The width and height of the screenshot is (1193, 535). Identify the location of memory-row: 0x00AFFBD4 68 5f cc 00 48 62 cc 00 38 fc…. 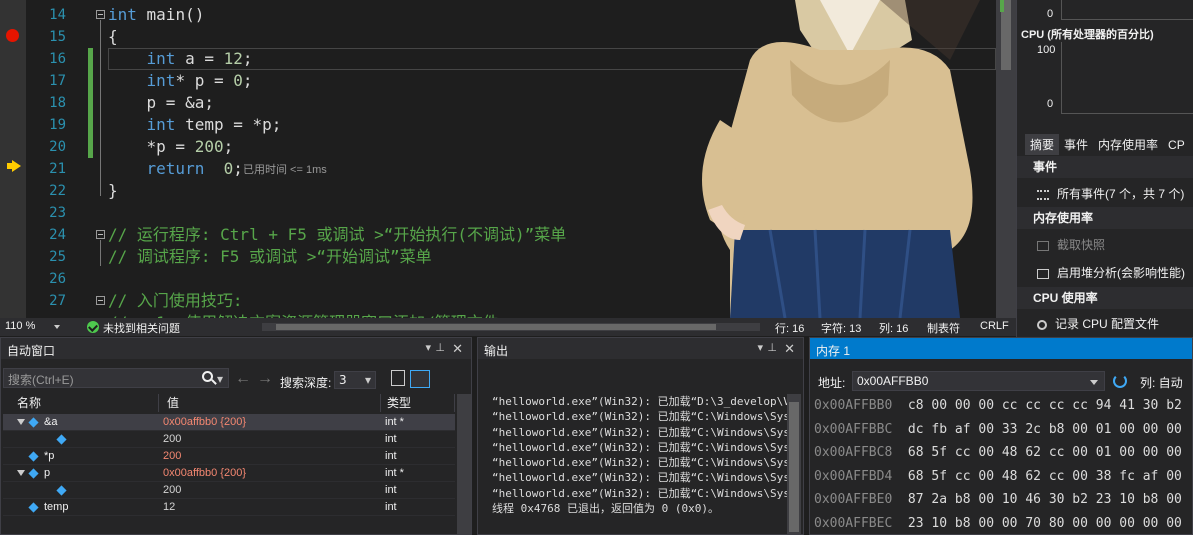
(1003, 477).